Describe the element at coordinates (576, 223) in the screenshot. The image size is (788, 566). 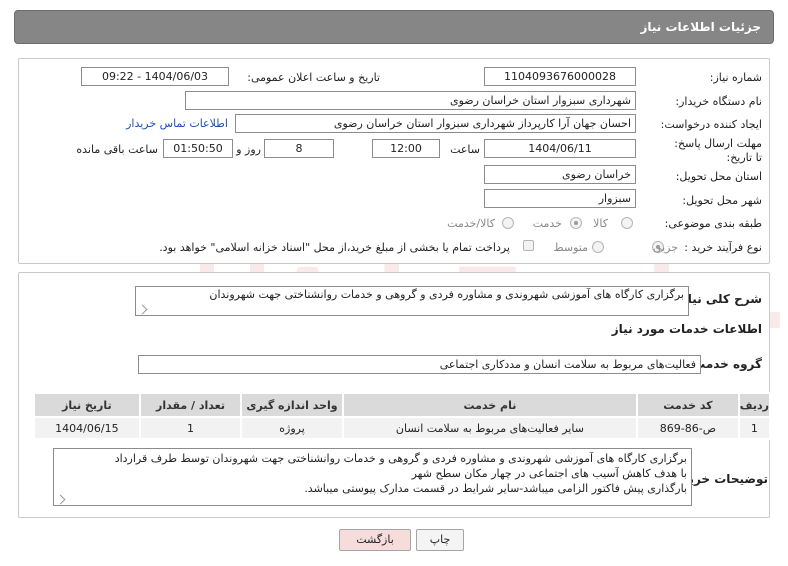
I see `category-radio-service` at that location.